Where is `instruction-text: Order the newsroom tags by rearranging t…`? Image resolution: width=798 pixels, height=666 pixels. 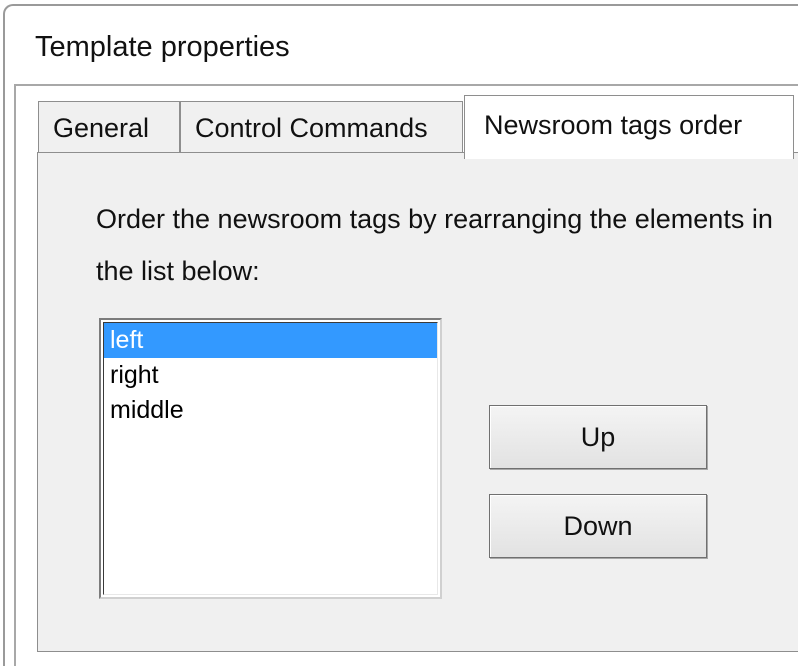 instruction-text: Order the newsroom tags by rearranging t… is located at coordinates (434, 245).